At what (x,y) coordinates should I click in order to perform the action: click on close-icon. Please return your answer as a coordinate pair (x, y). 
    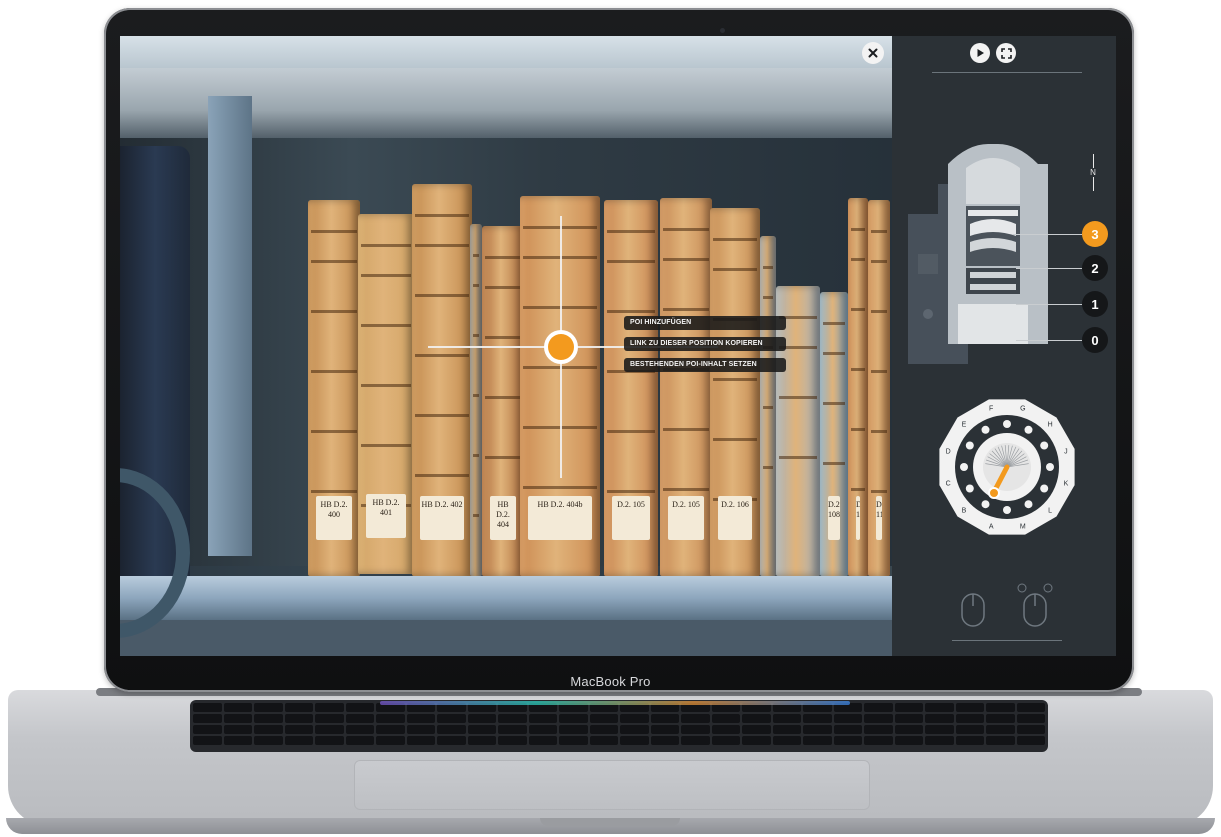
    Looking at the image, I should click on (873, 53).